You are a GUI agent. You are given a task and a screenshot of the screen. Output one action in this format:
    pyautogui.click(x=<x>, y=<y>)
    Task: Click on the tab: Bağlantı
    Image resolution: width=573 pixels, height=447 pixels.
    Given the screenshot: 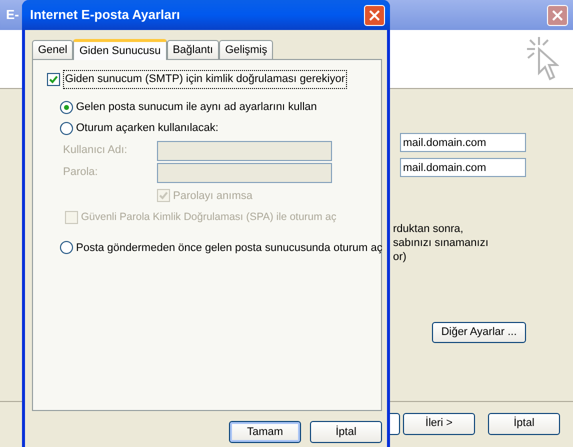 What is the action you would take?
    pyautogui.click(x=193, y=49)
    